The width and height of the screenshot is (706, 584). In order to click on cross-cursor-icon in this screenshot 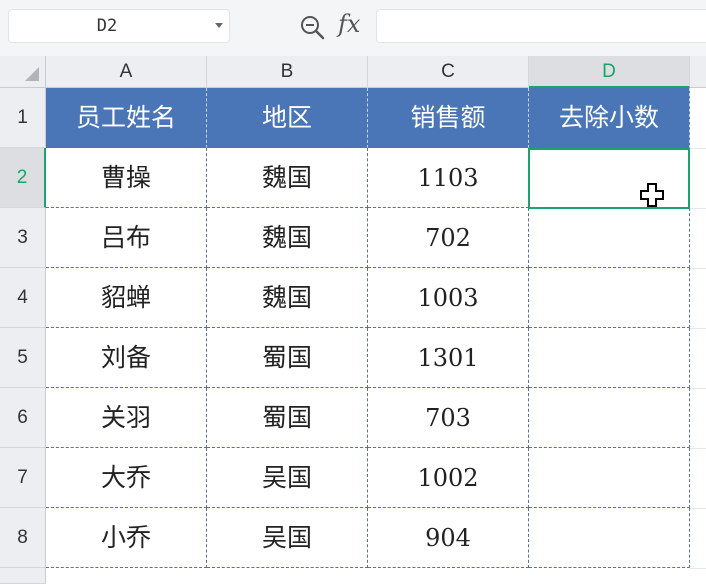, I will do `click(652, 195)`.